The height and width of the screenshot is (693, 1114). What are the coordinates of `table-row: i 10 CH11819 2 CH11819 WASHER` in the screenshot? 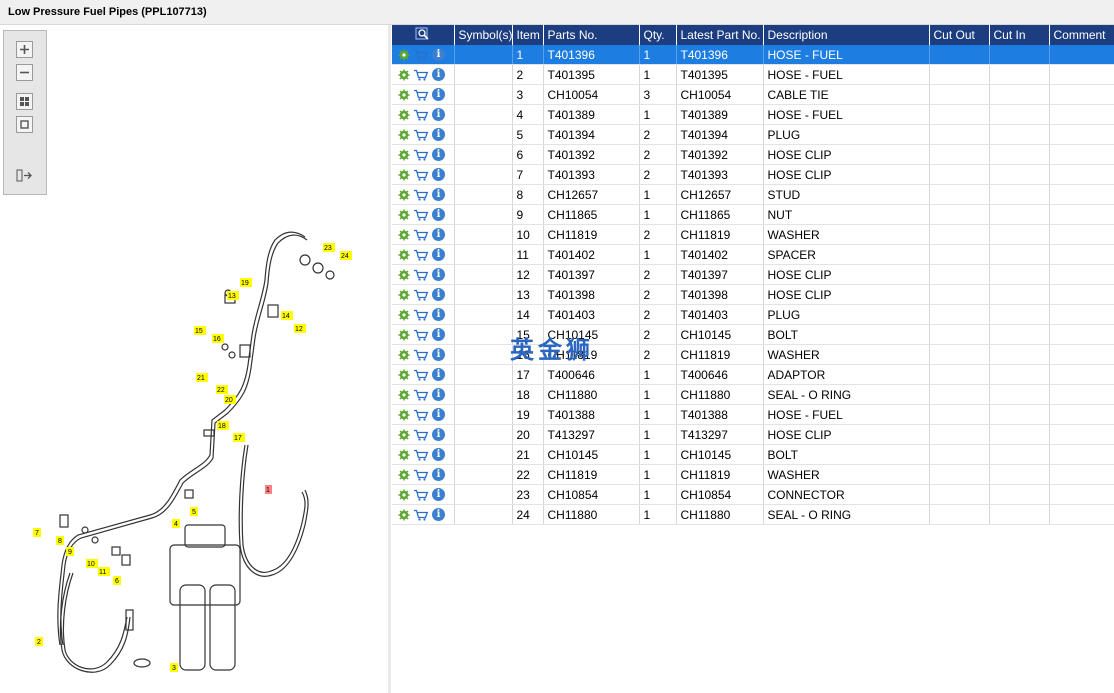 It's located at (753, 234).